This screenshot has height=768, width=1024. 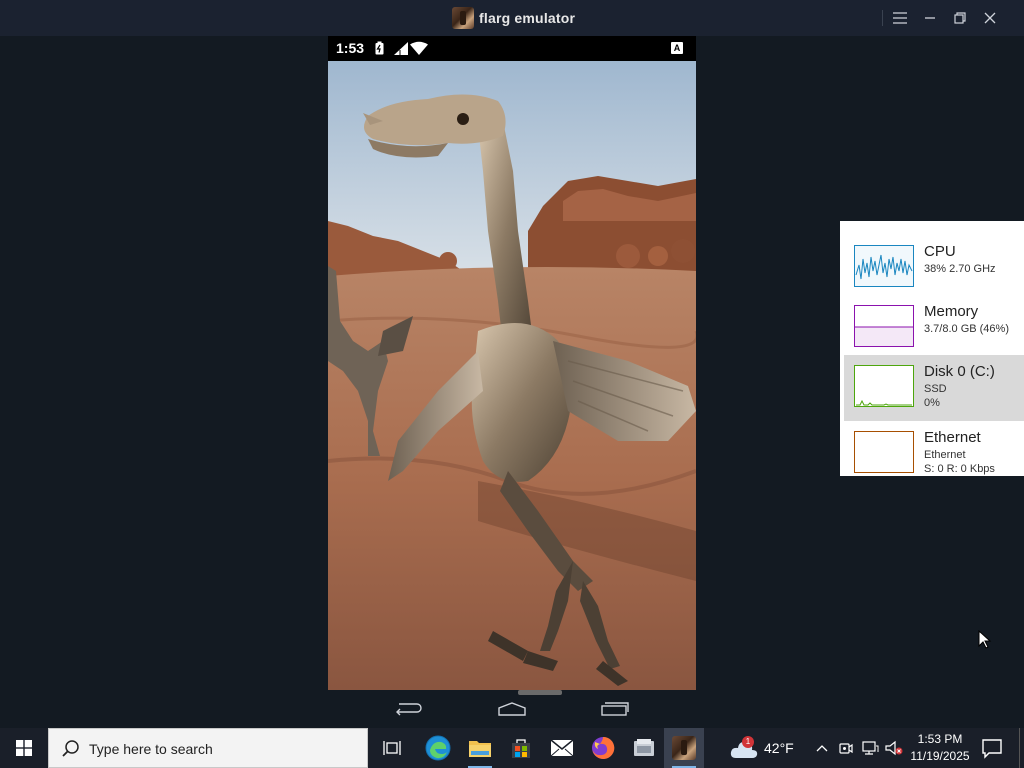 I want to click on flarg-emulator-icon, so click(x=684, y=748).